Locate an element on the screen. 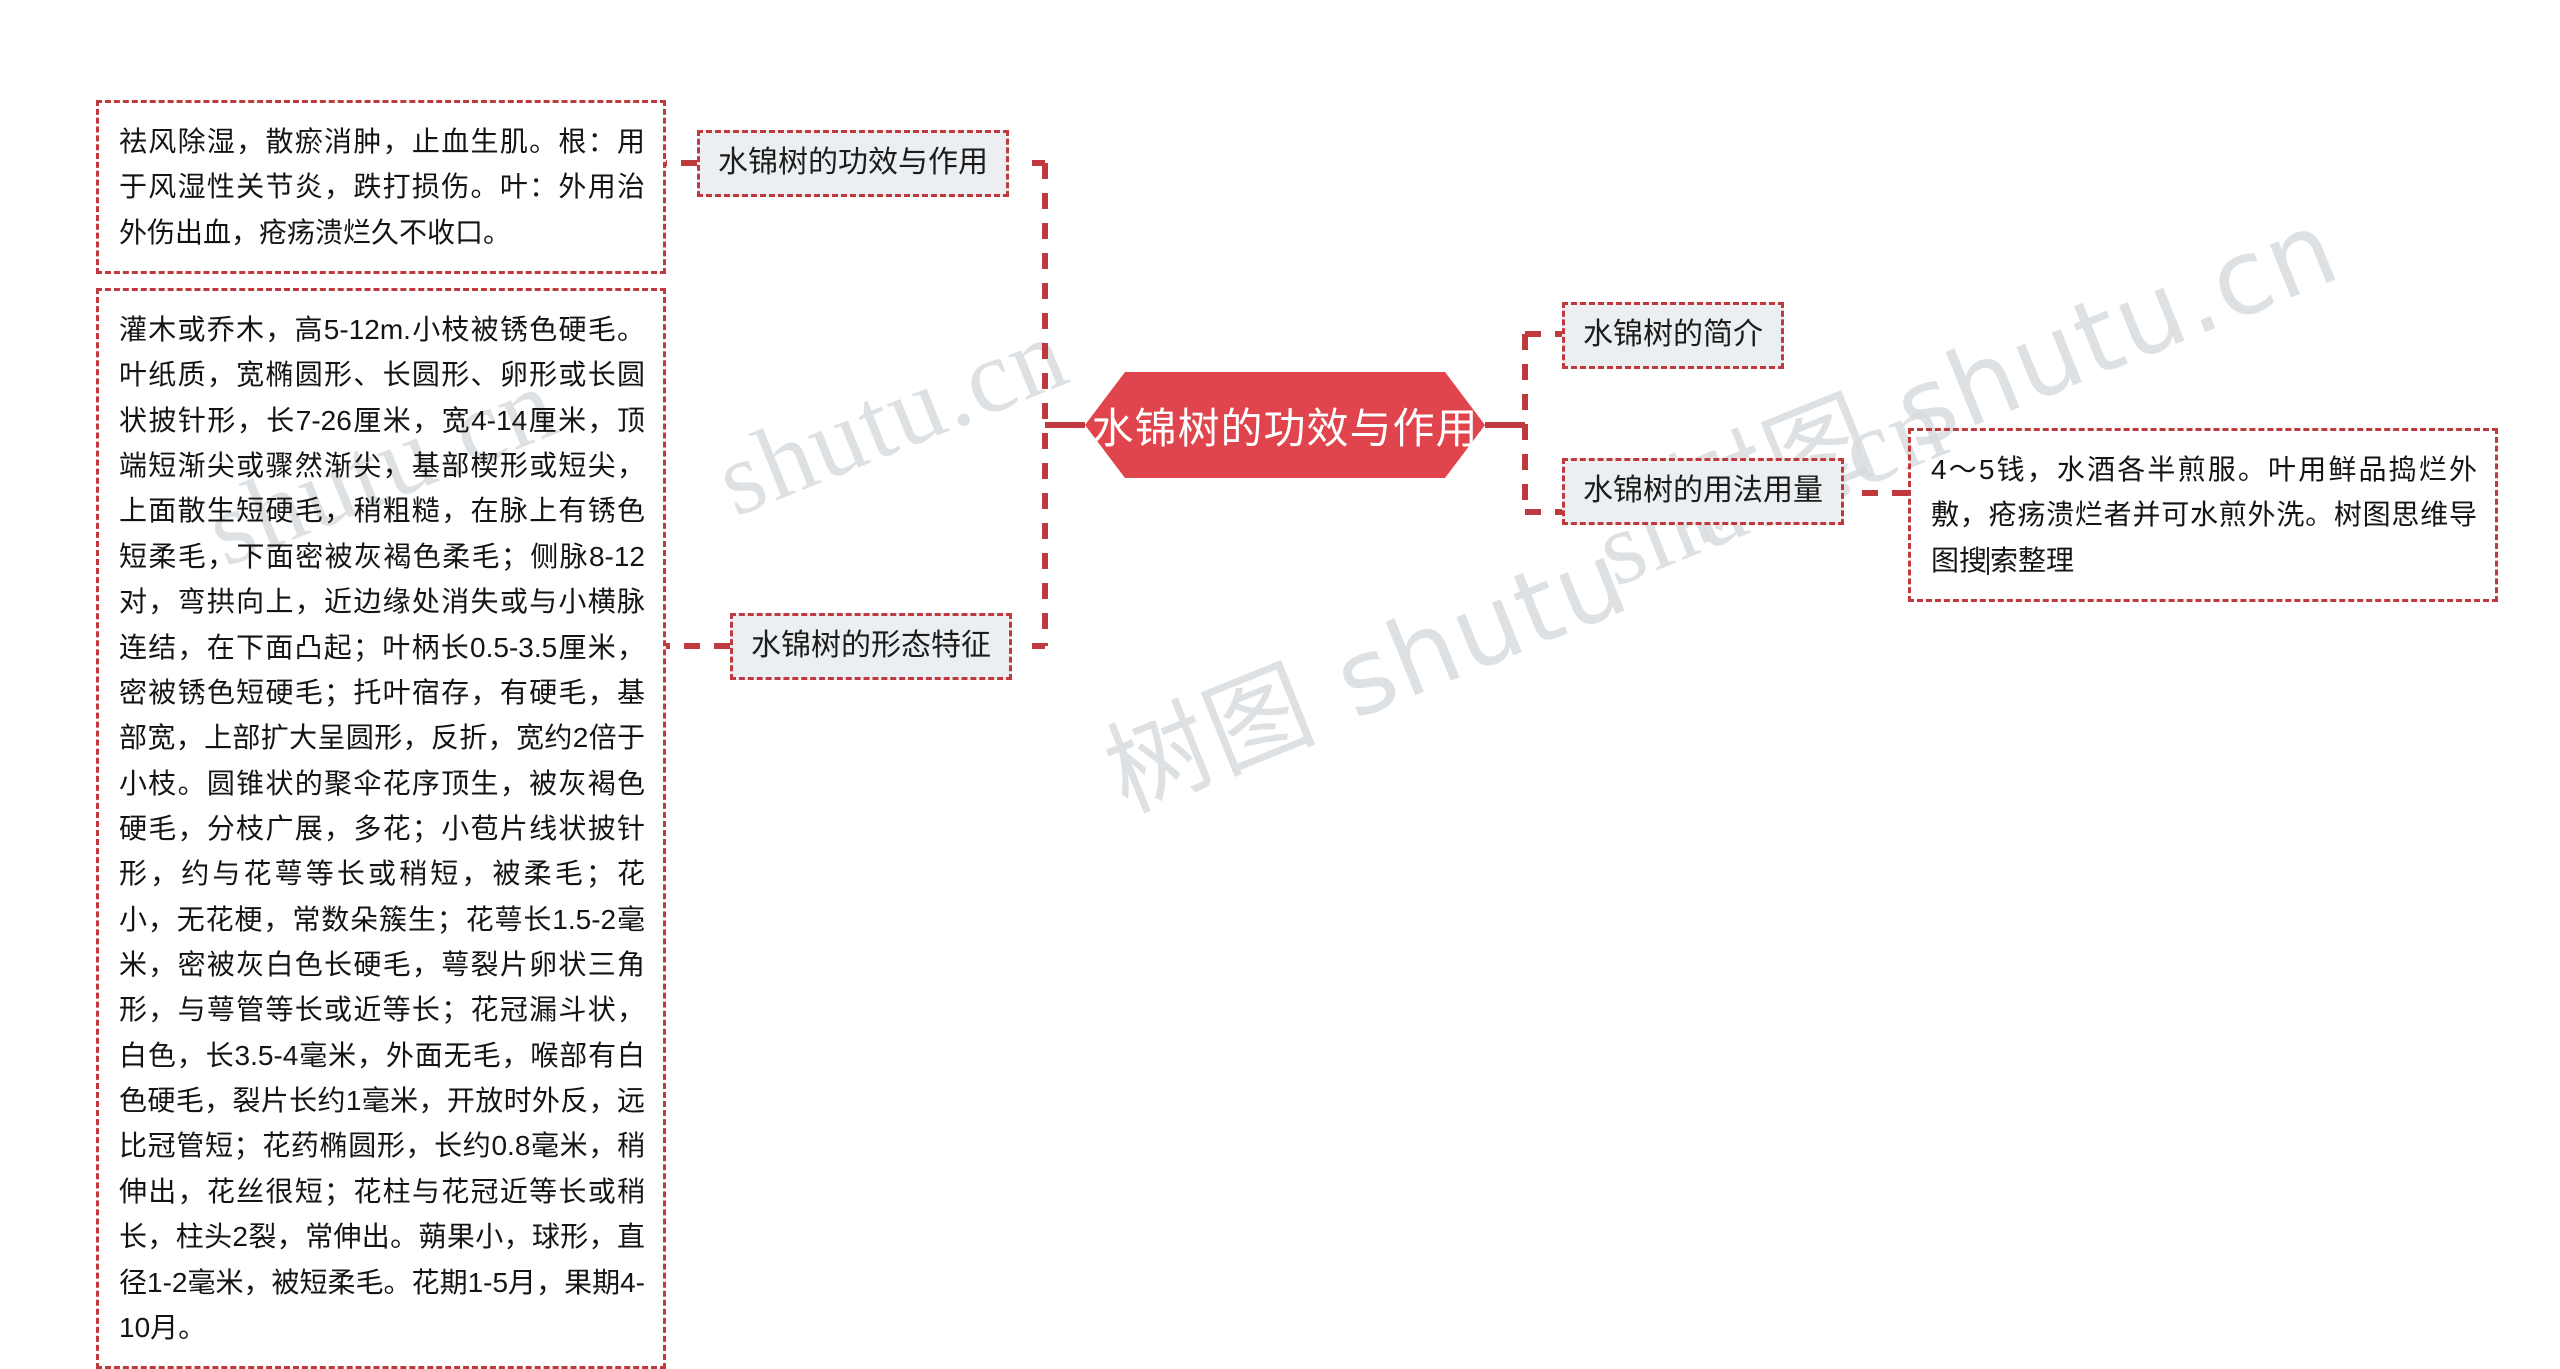 This screenshot has width=2560, height=1369. root-node: 水锦树的功效与作用 is located at coordinates (1285, 425).